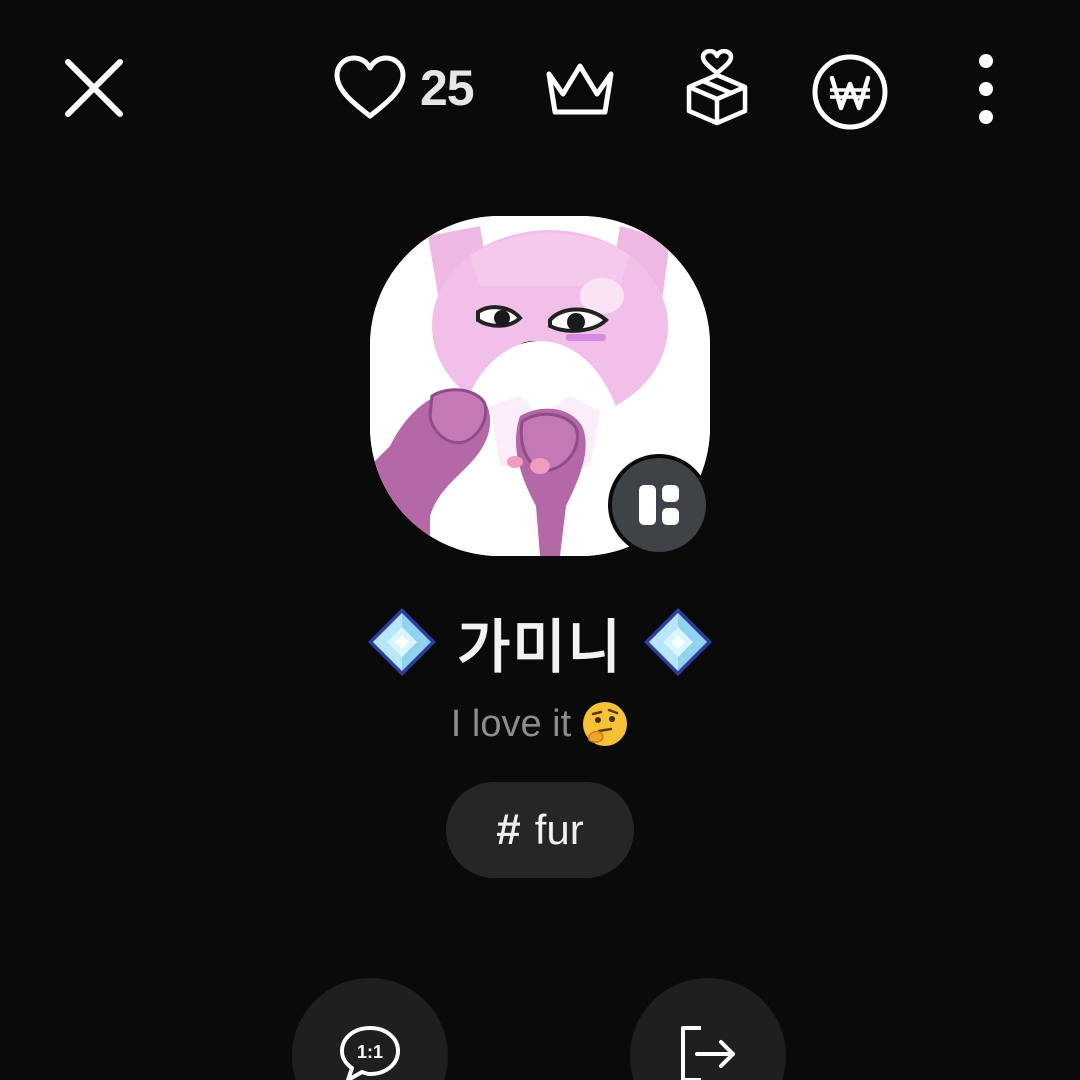 This screenshot has width=1080, height=1080. I want to click on close-icon, so click(94, 88).